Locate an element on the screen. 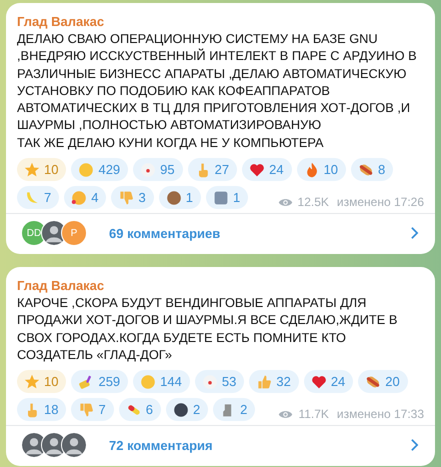  reaction-chip: 32 is located at coordinates (274, 382).